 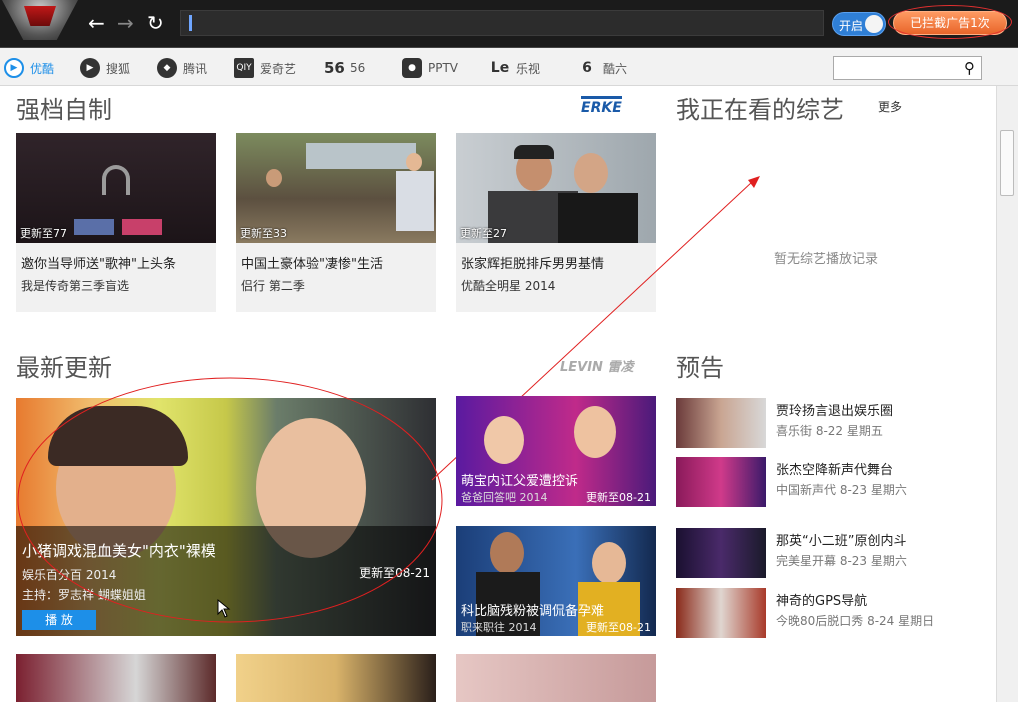 I want to click on preview-meta: 喜乐街 8-22 星期五, so click(x=829, y=431).